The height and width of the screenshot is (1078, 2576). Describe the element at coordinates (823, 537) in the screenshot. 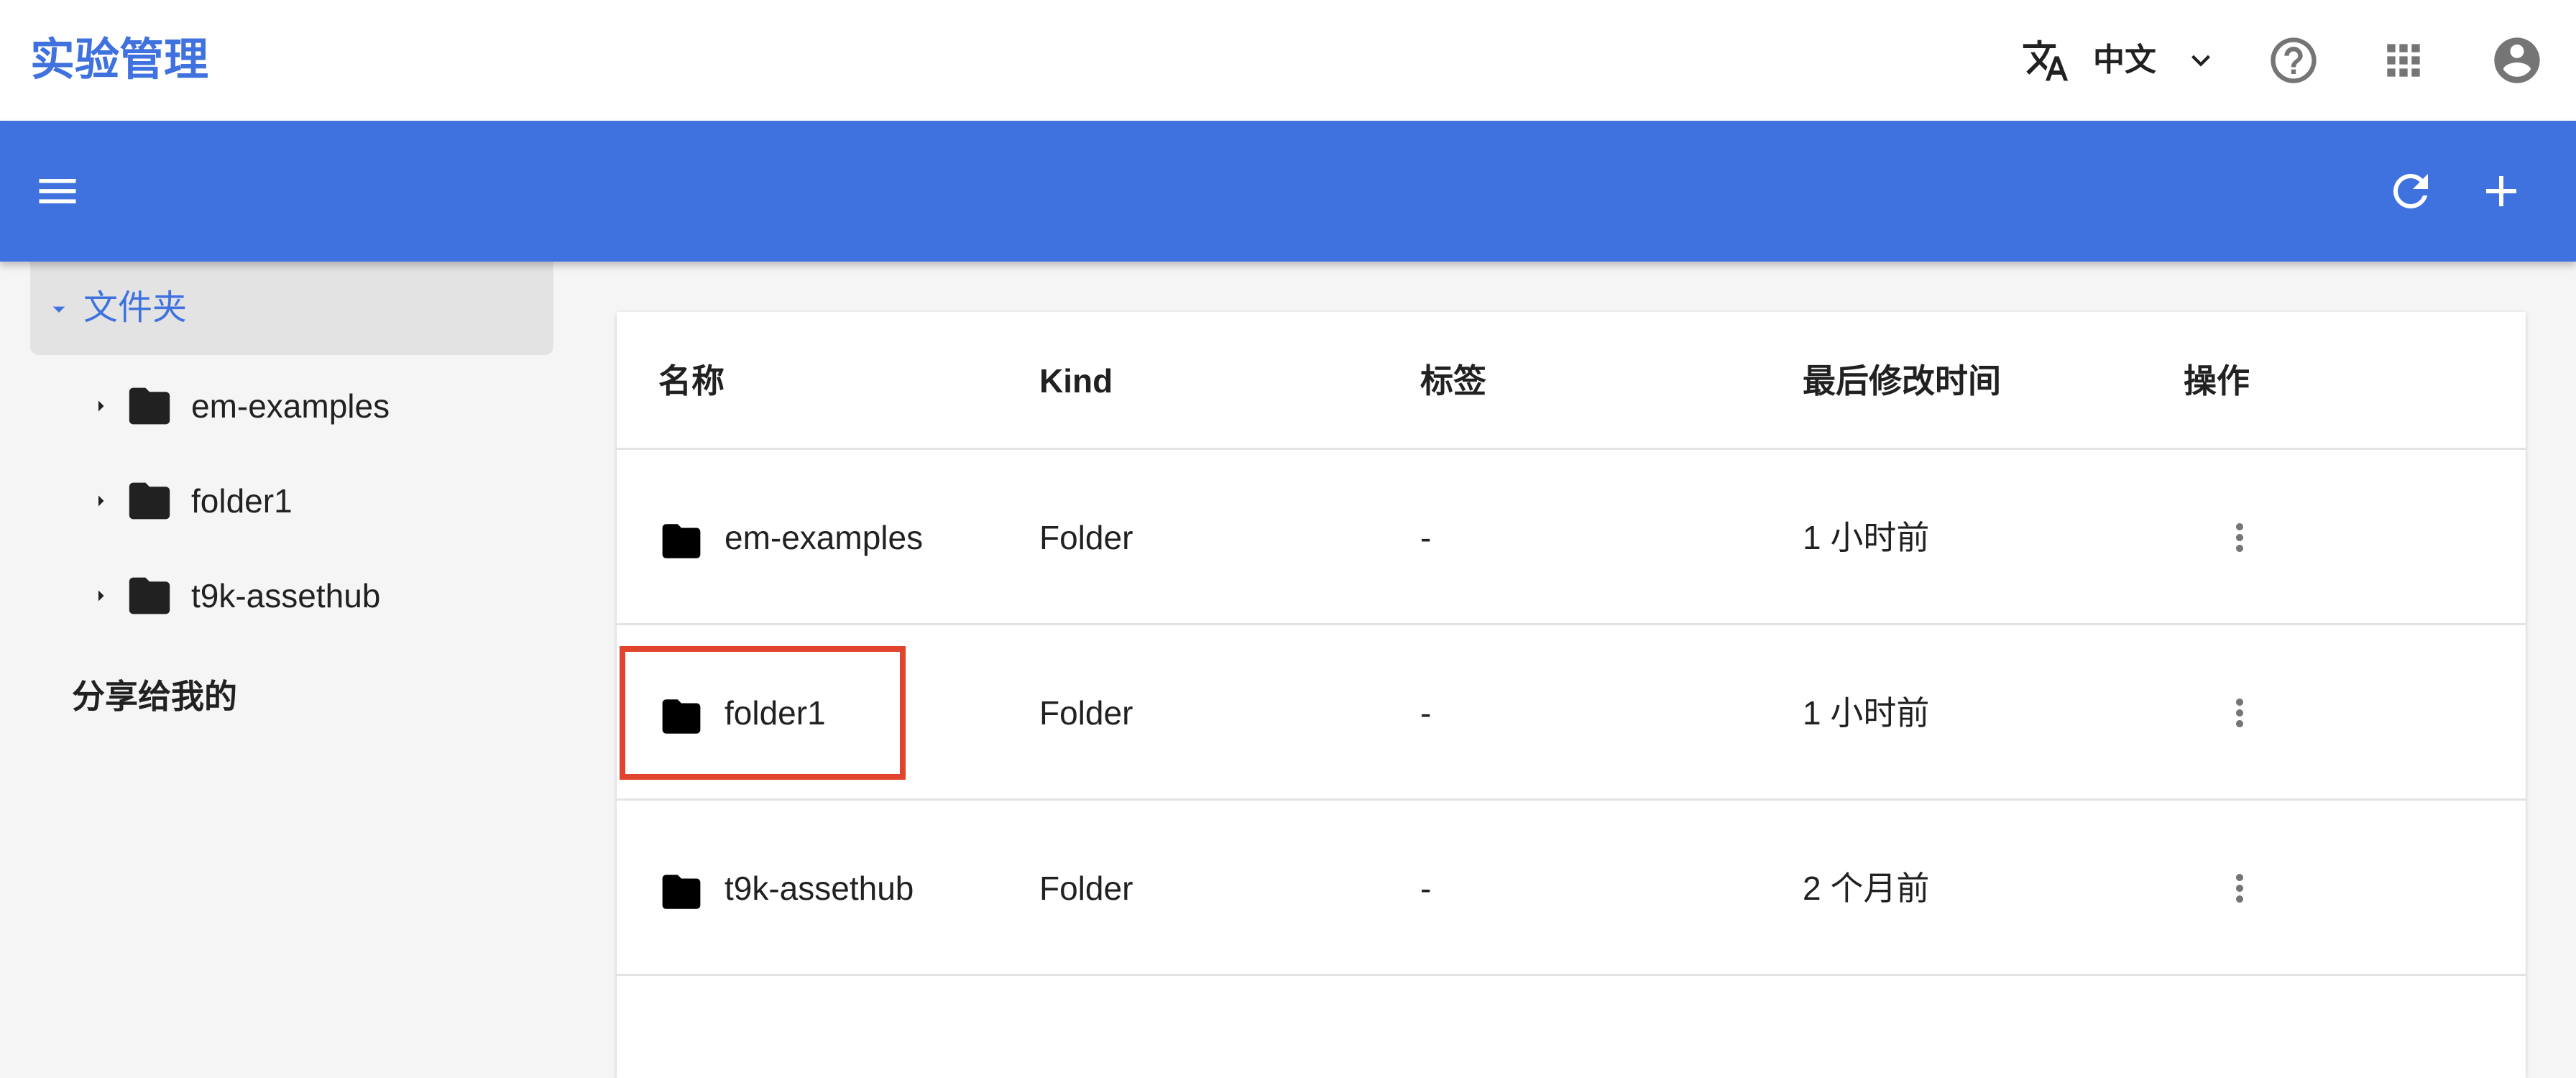

I see `row-name: em-examples` at that location.